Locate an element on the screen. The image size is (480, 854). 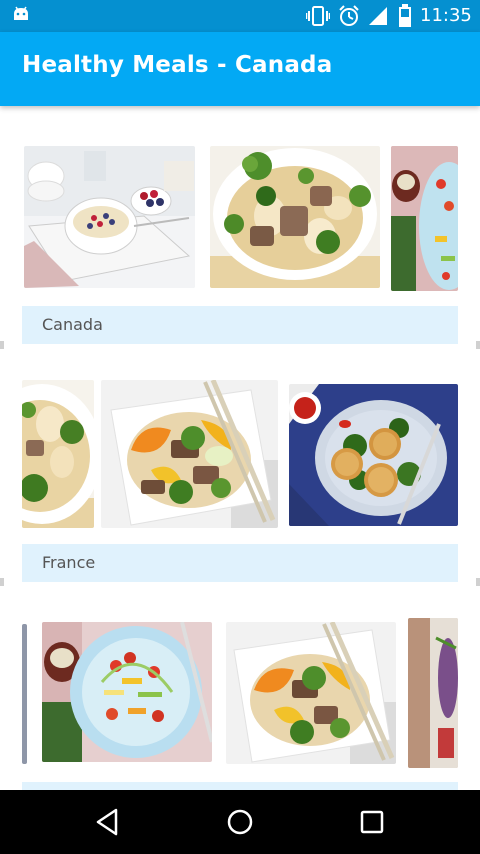
meal-photo-colorful-salad is located at coordinates (127, 692).